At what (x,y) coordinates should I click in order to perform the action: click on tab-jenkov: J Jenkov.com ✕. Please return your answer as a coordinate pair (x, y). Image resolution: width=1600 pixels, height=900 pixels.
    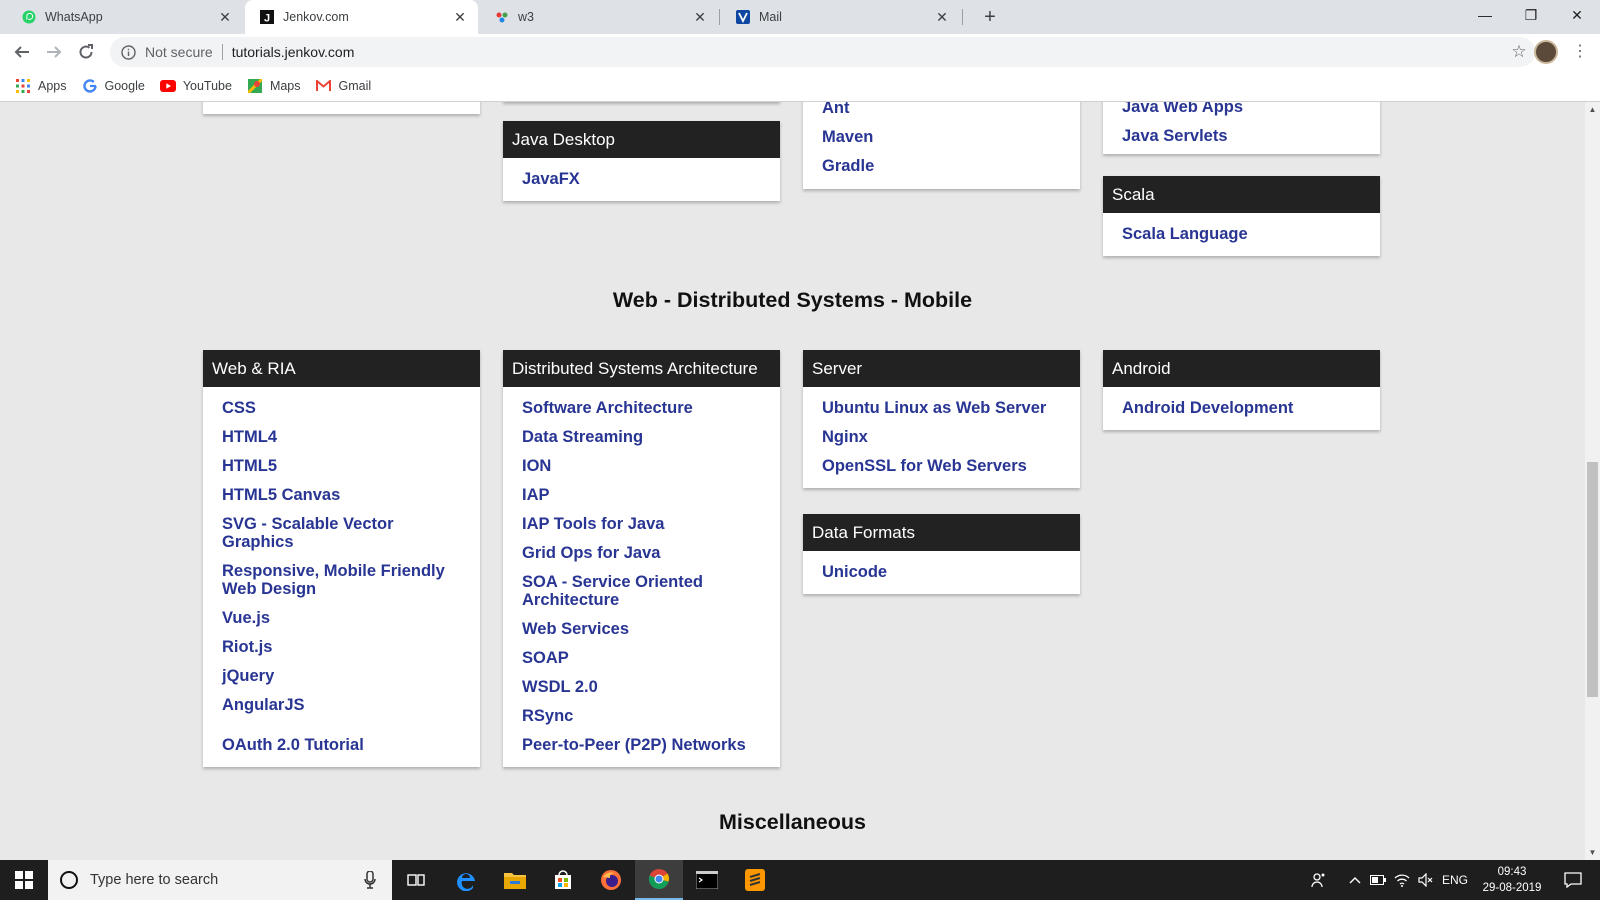
    Looking at the image, I should click on (361, 17).